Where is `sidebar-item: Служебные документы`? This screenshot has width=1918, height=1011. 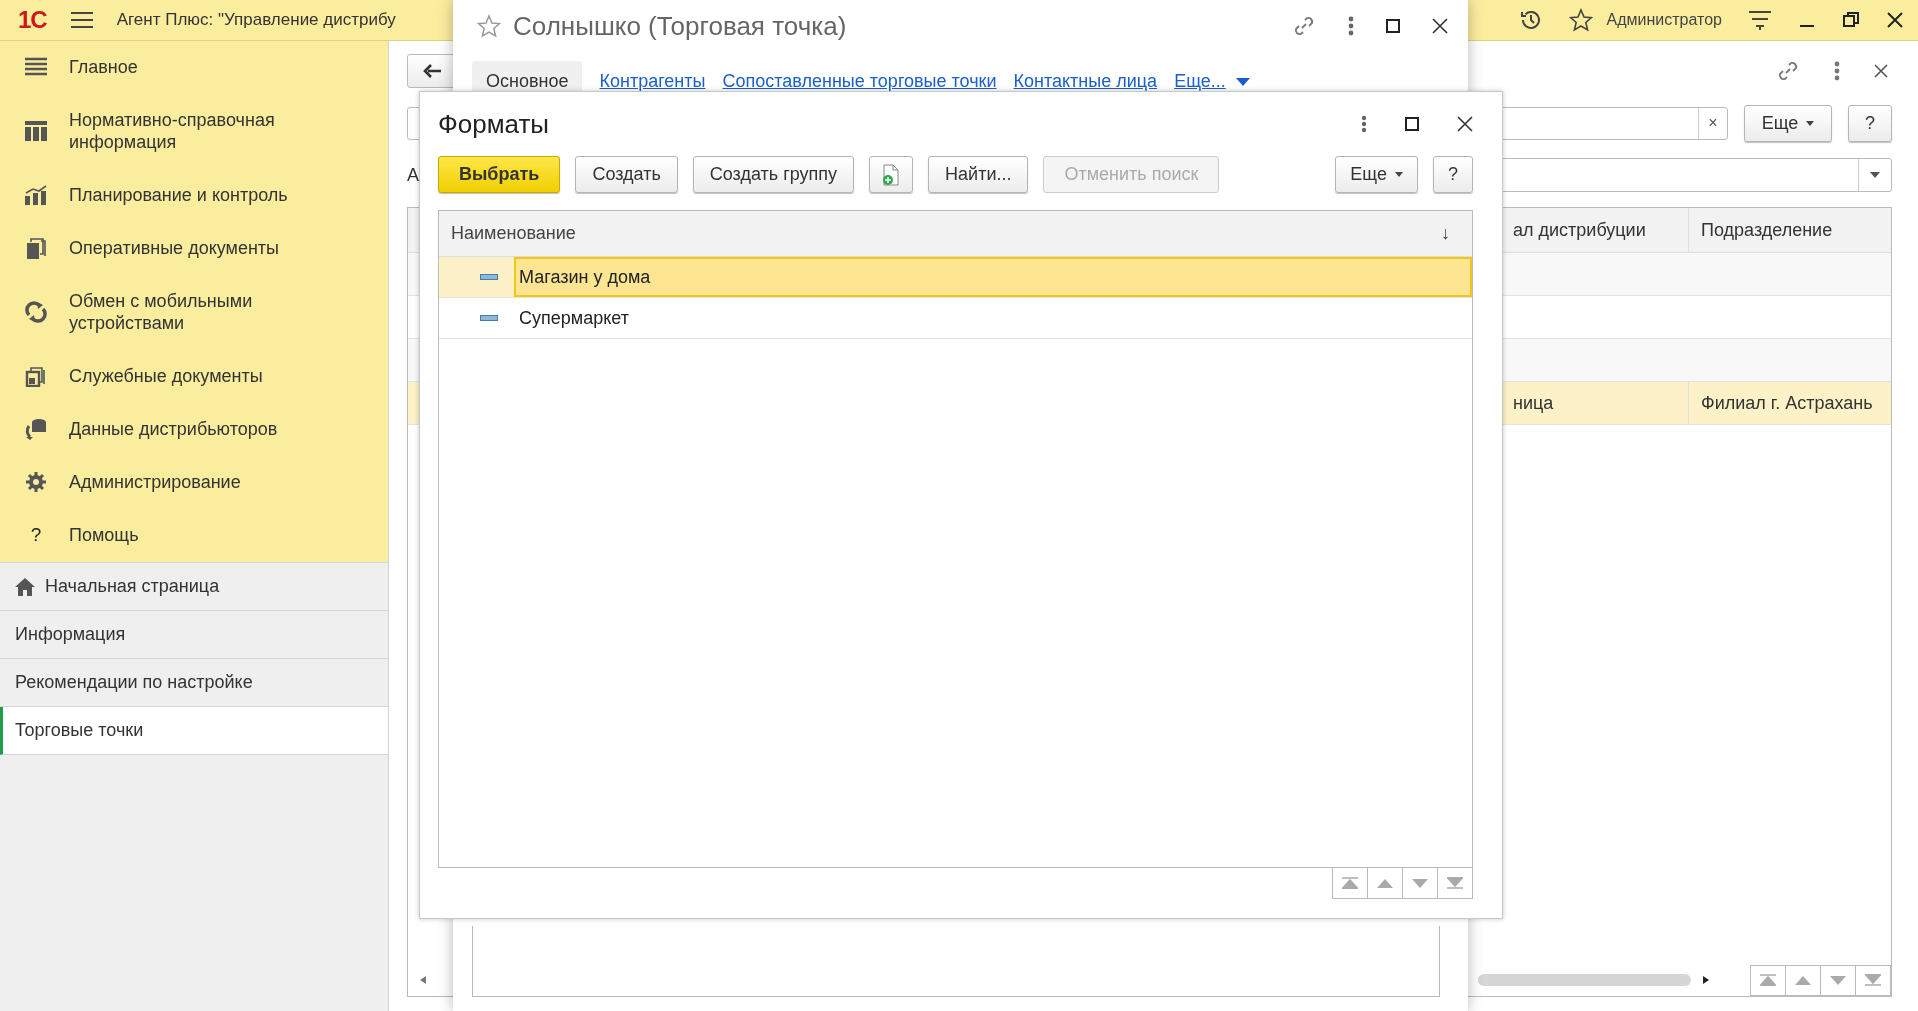 sidebar-item: Служебные документы is located at coordinates (194, 376).